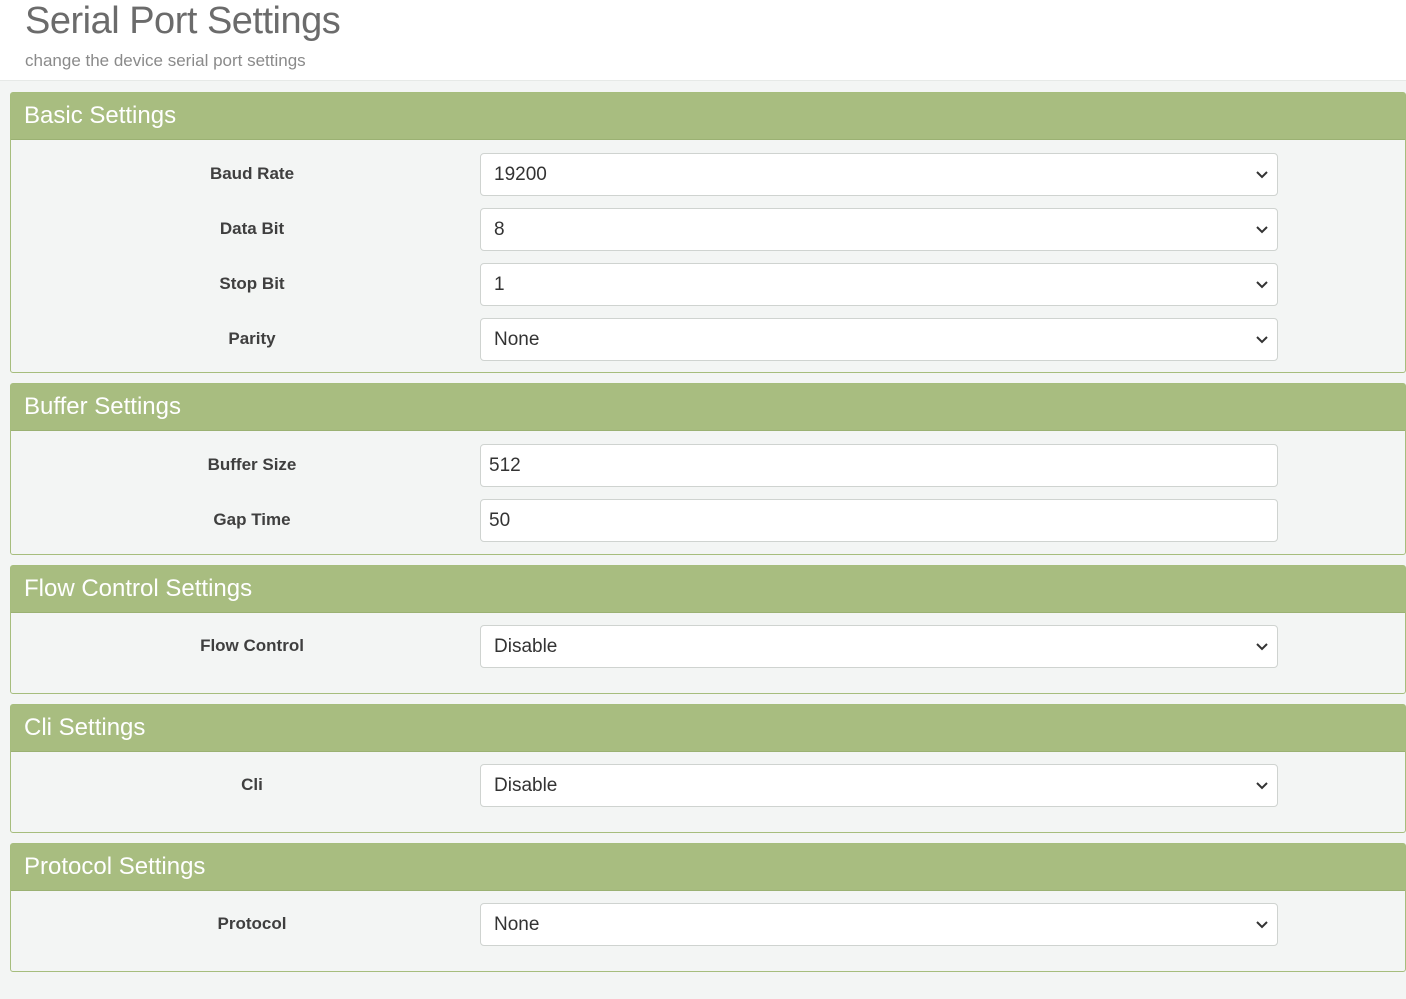 The height and width of the screenshot is (999, 1406). I want to click on panel-heading: Cli Settings, so click(708, 728).